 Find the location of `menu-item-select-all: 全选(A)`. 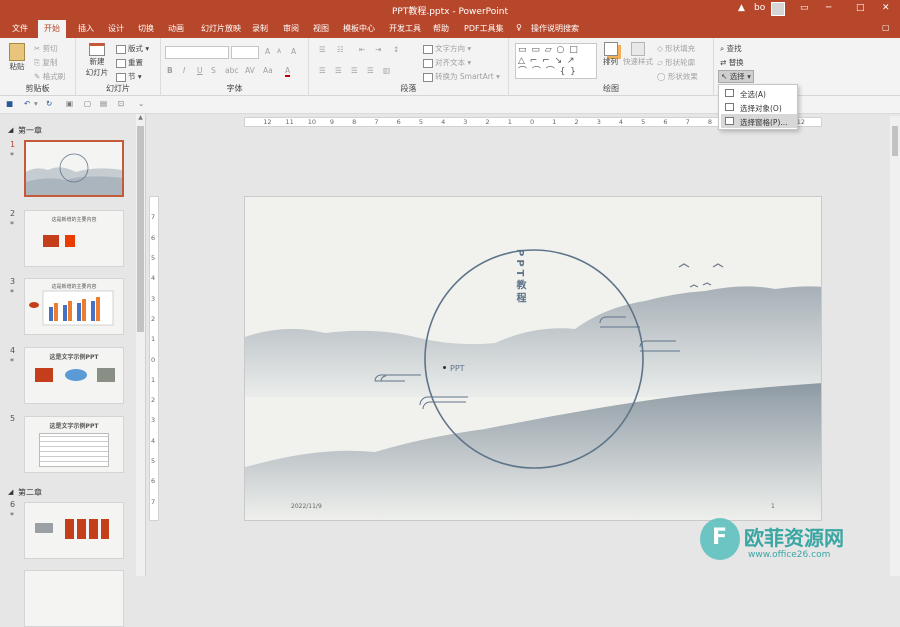

menu-item-select-all: 全选(A) is located at coordinates (759, 93).